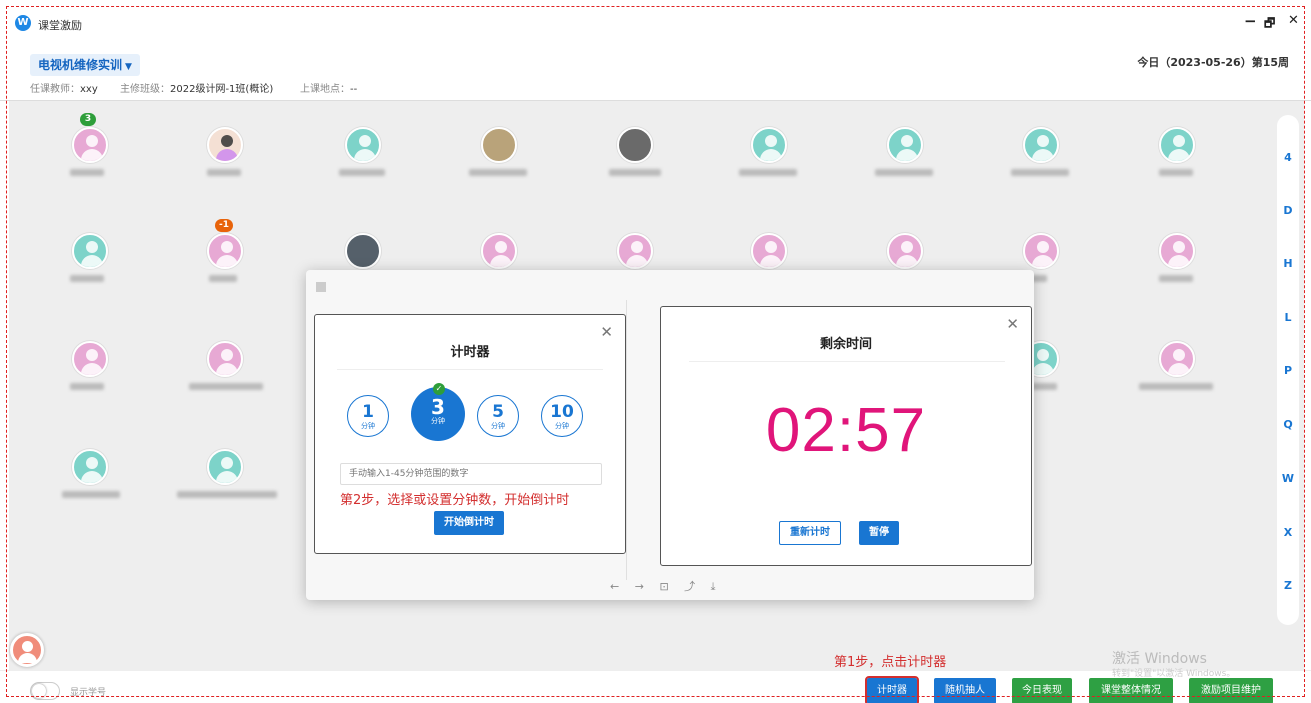 This screenshot has height=703, width=1311. I want to click on index-letter: 4, so click(1288, 157).